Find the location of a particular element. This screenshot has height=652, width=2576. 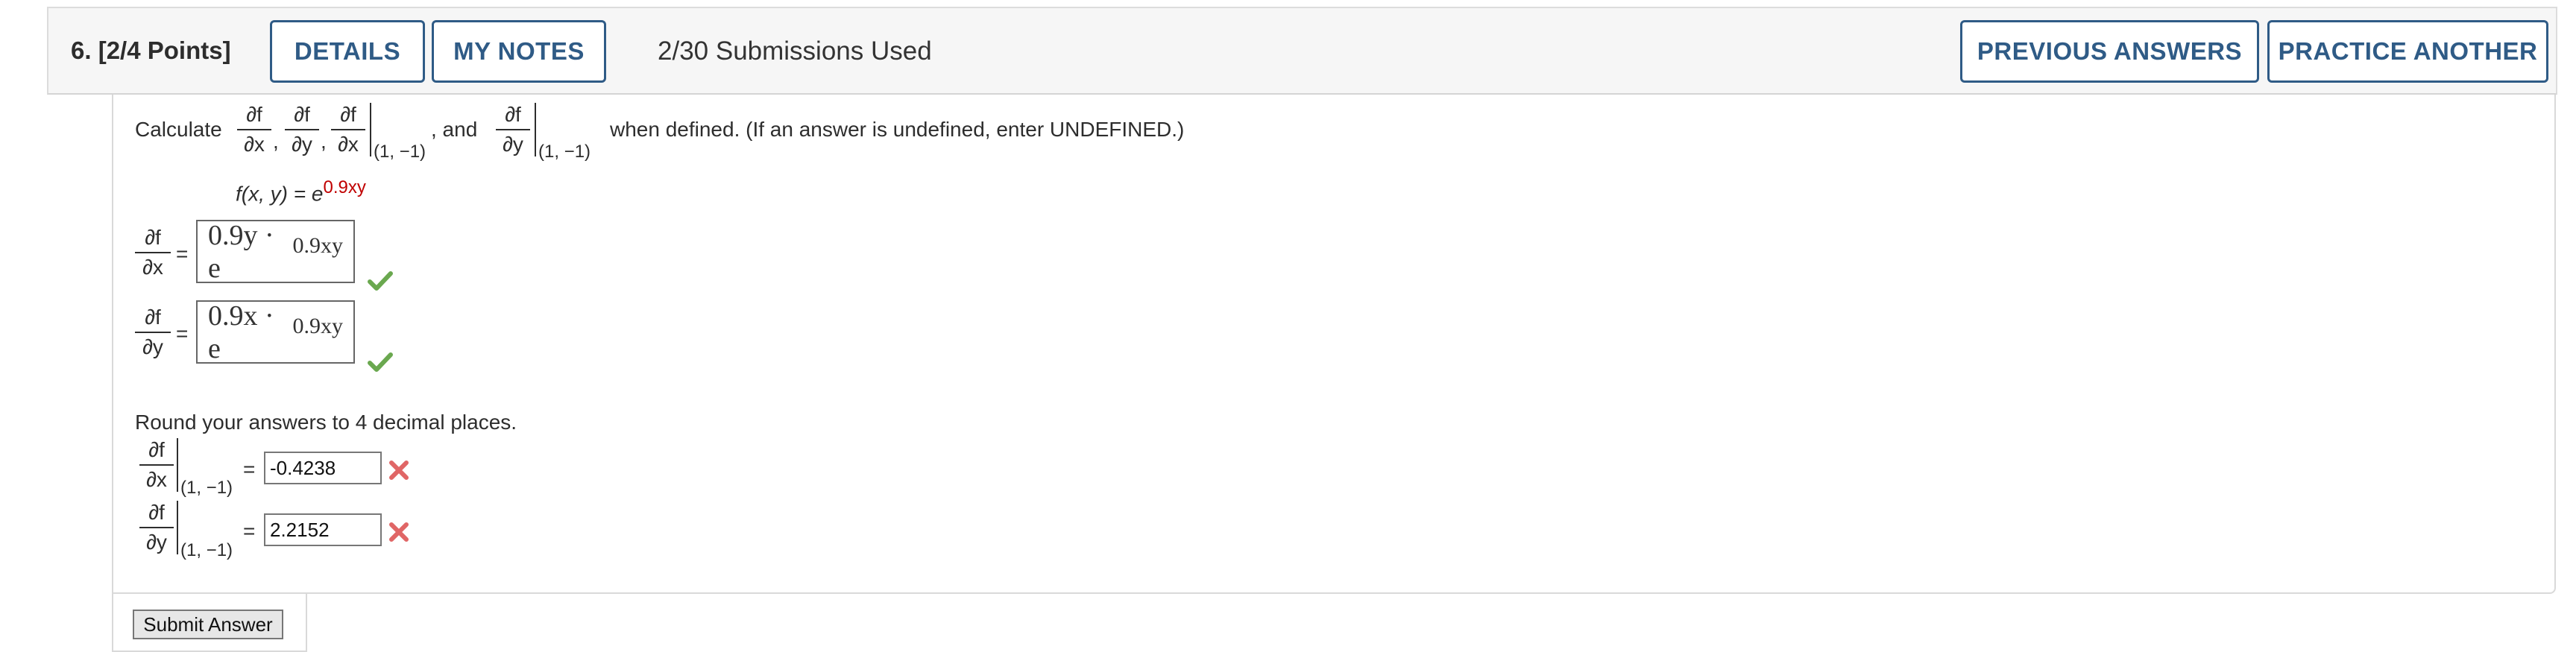

fy-answer-display: 0.9x · e 0.9xy is located at coordinates (275, 332).